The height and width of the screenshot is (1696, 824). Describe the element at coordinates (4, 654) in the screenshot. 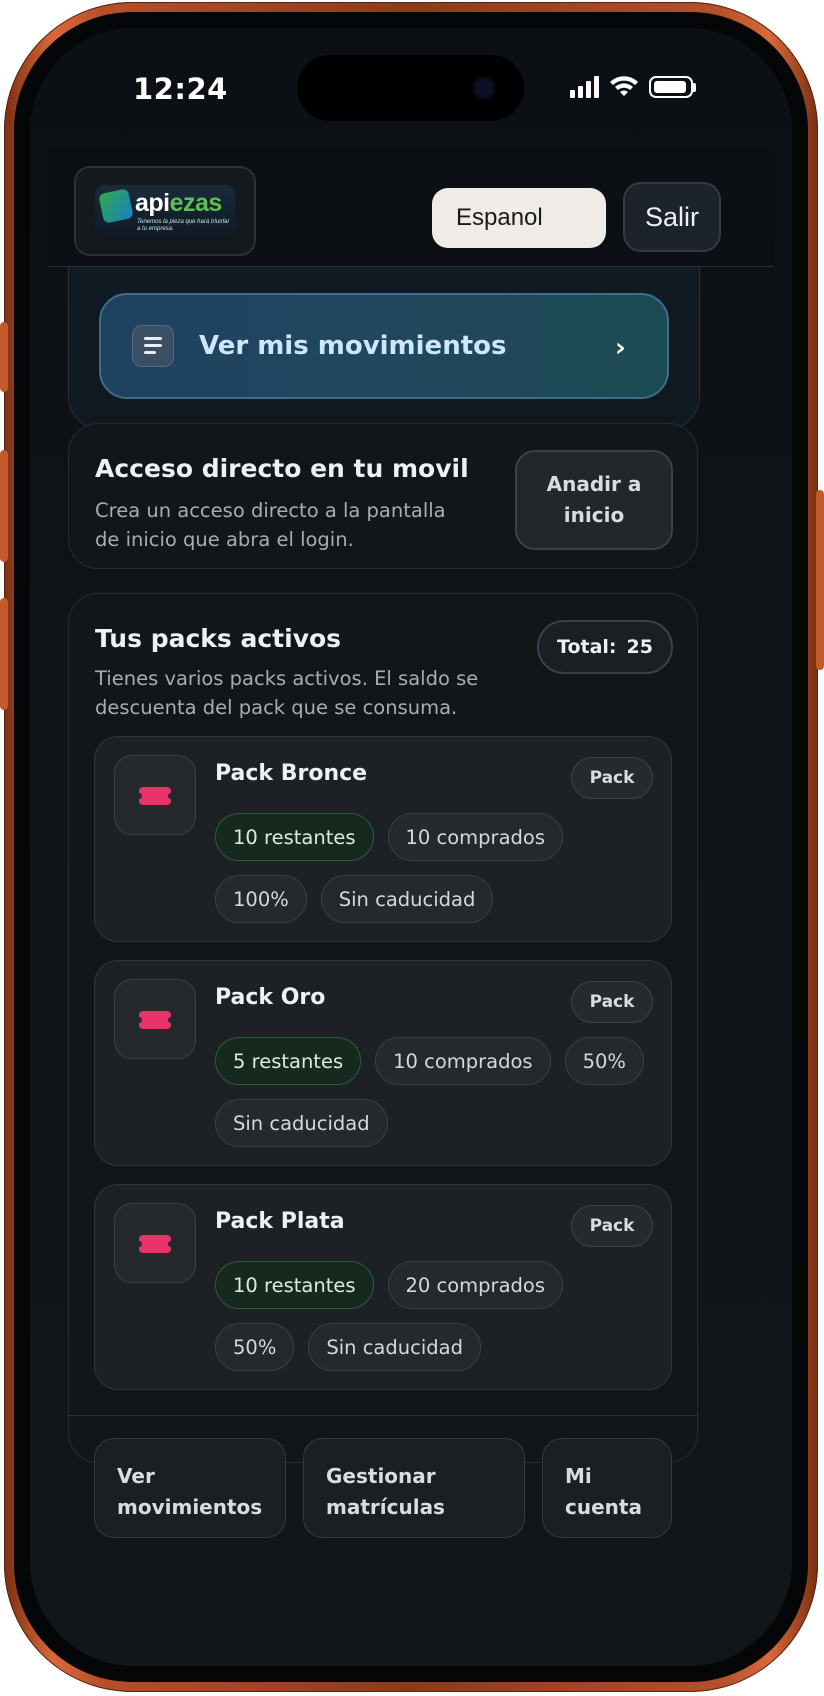

I see `volume-down-button` at that location.